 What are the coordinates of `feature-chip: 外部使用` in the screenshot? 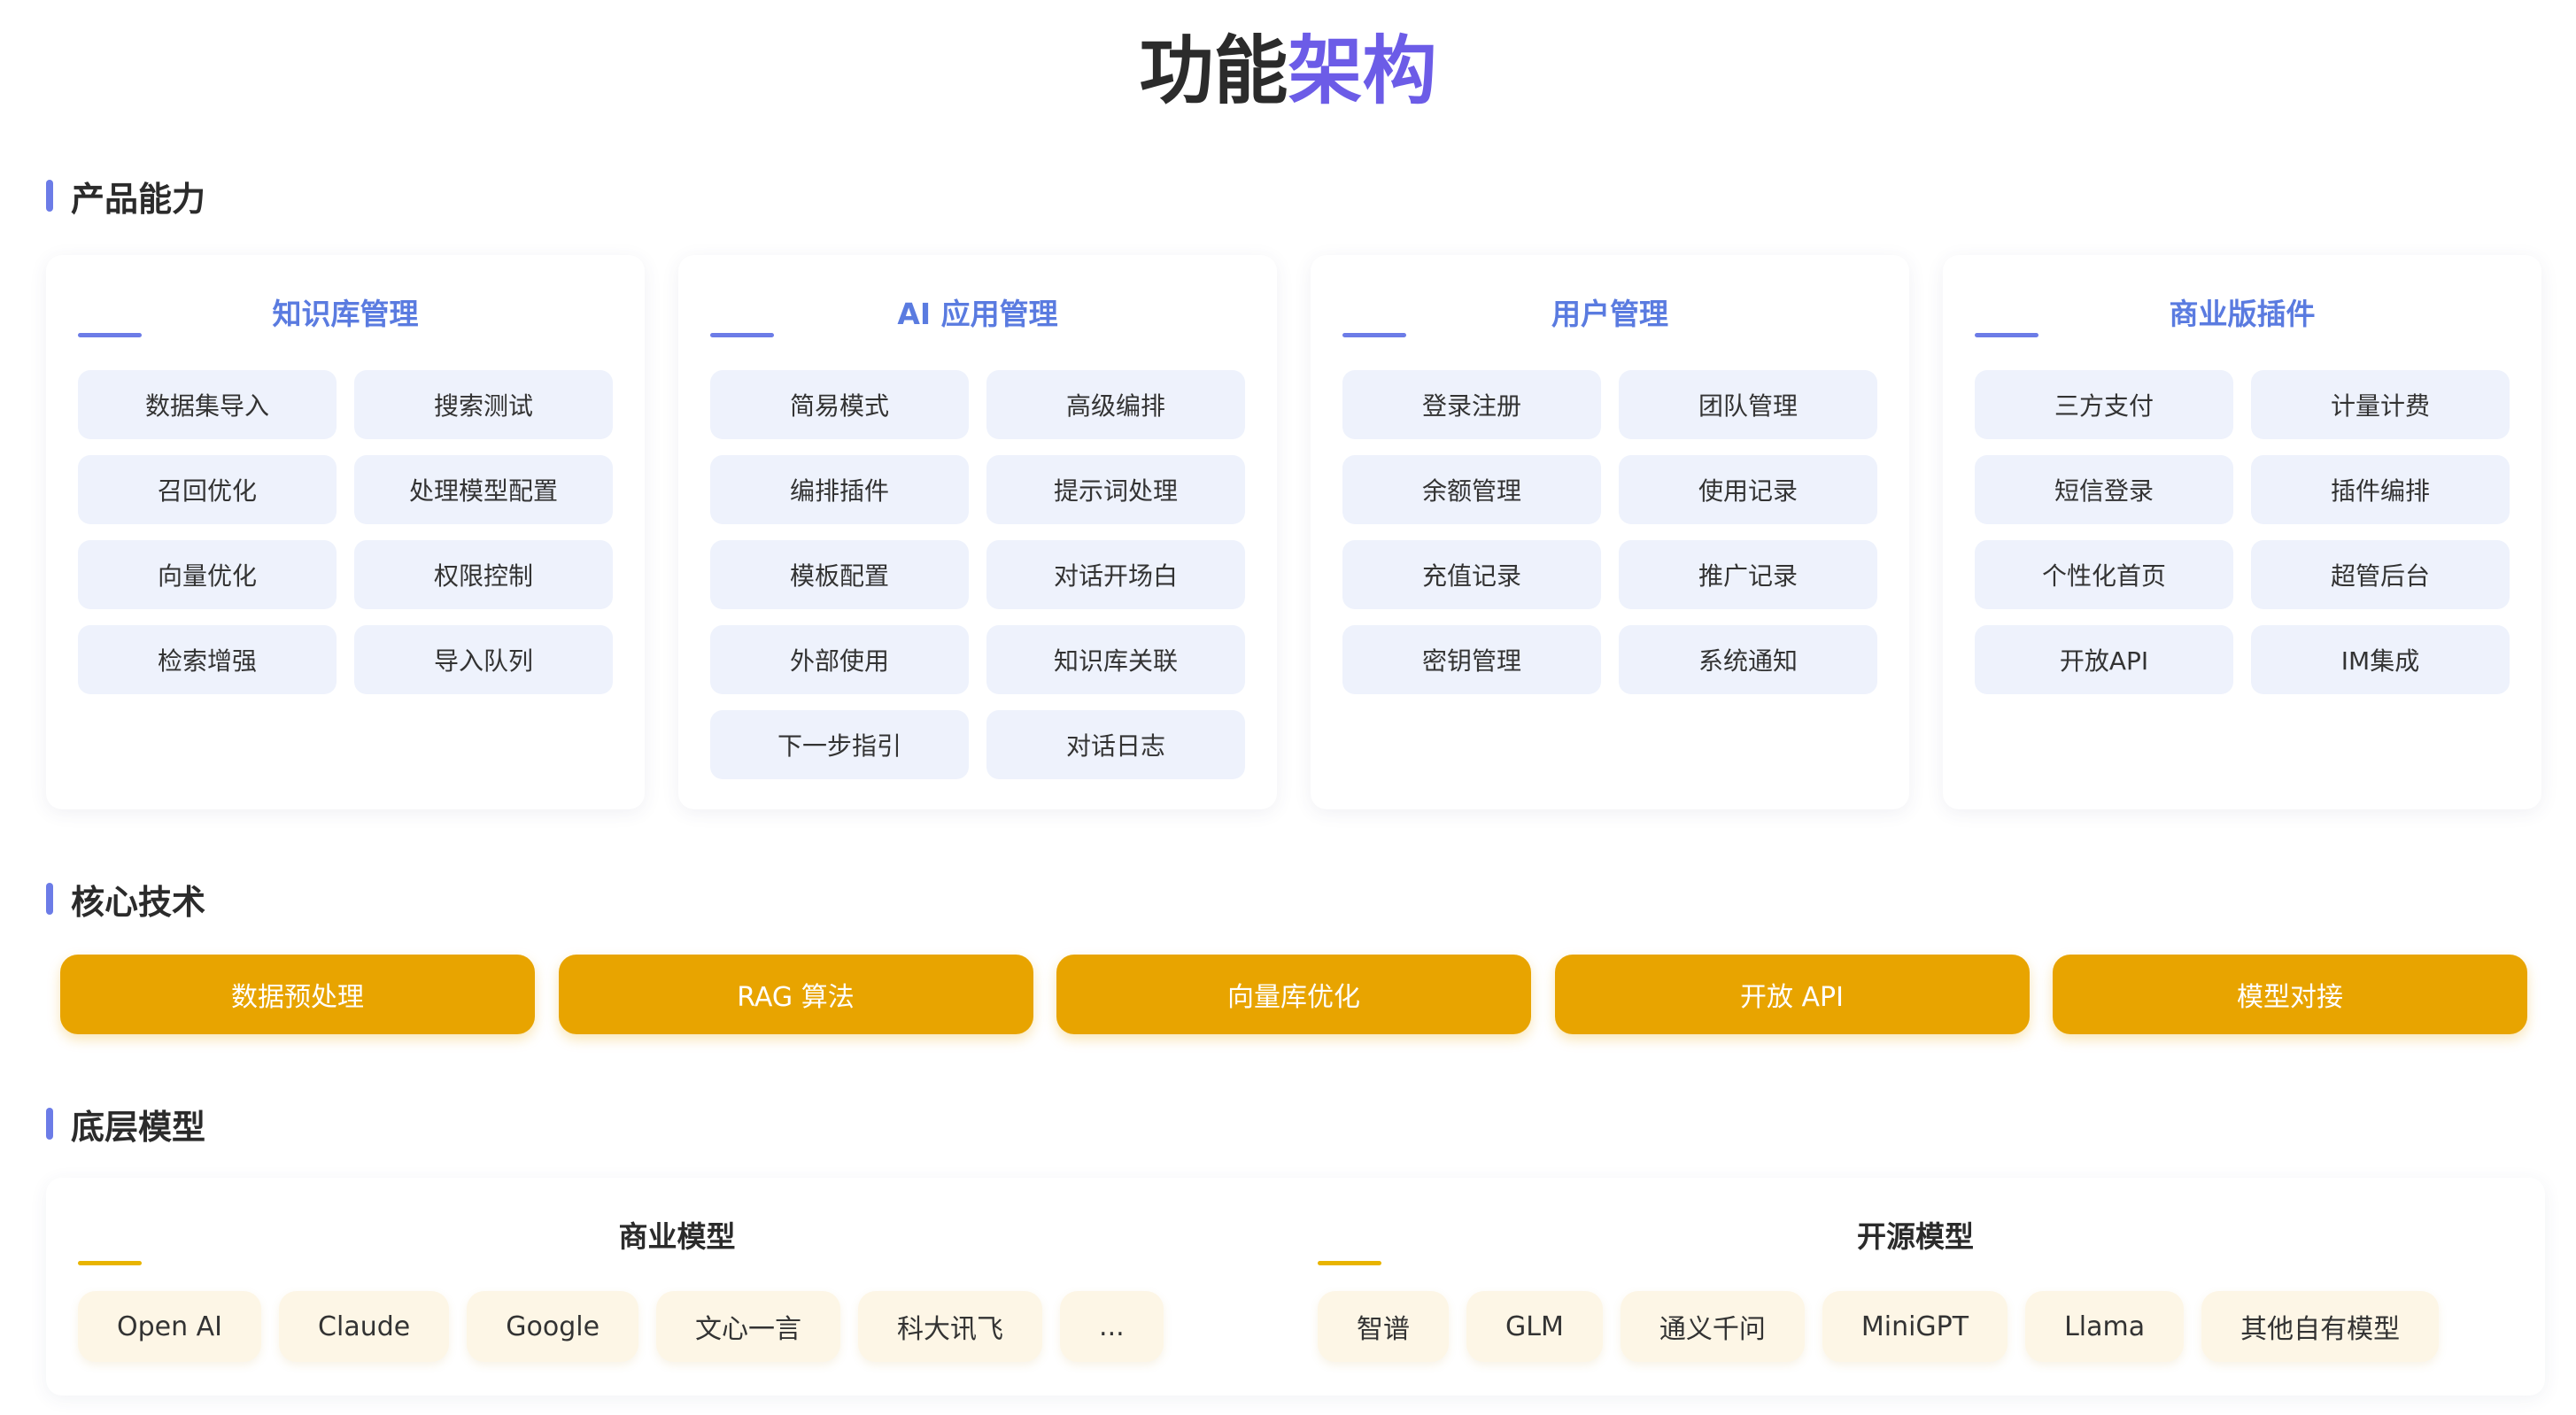 It's located at (839, 659).